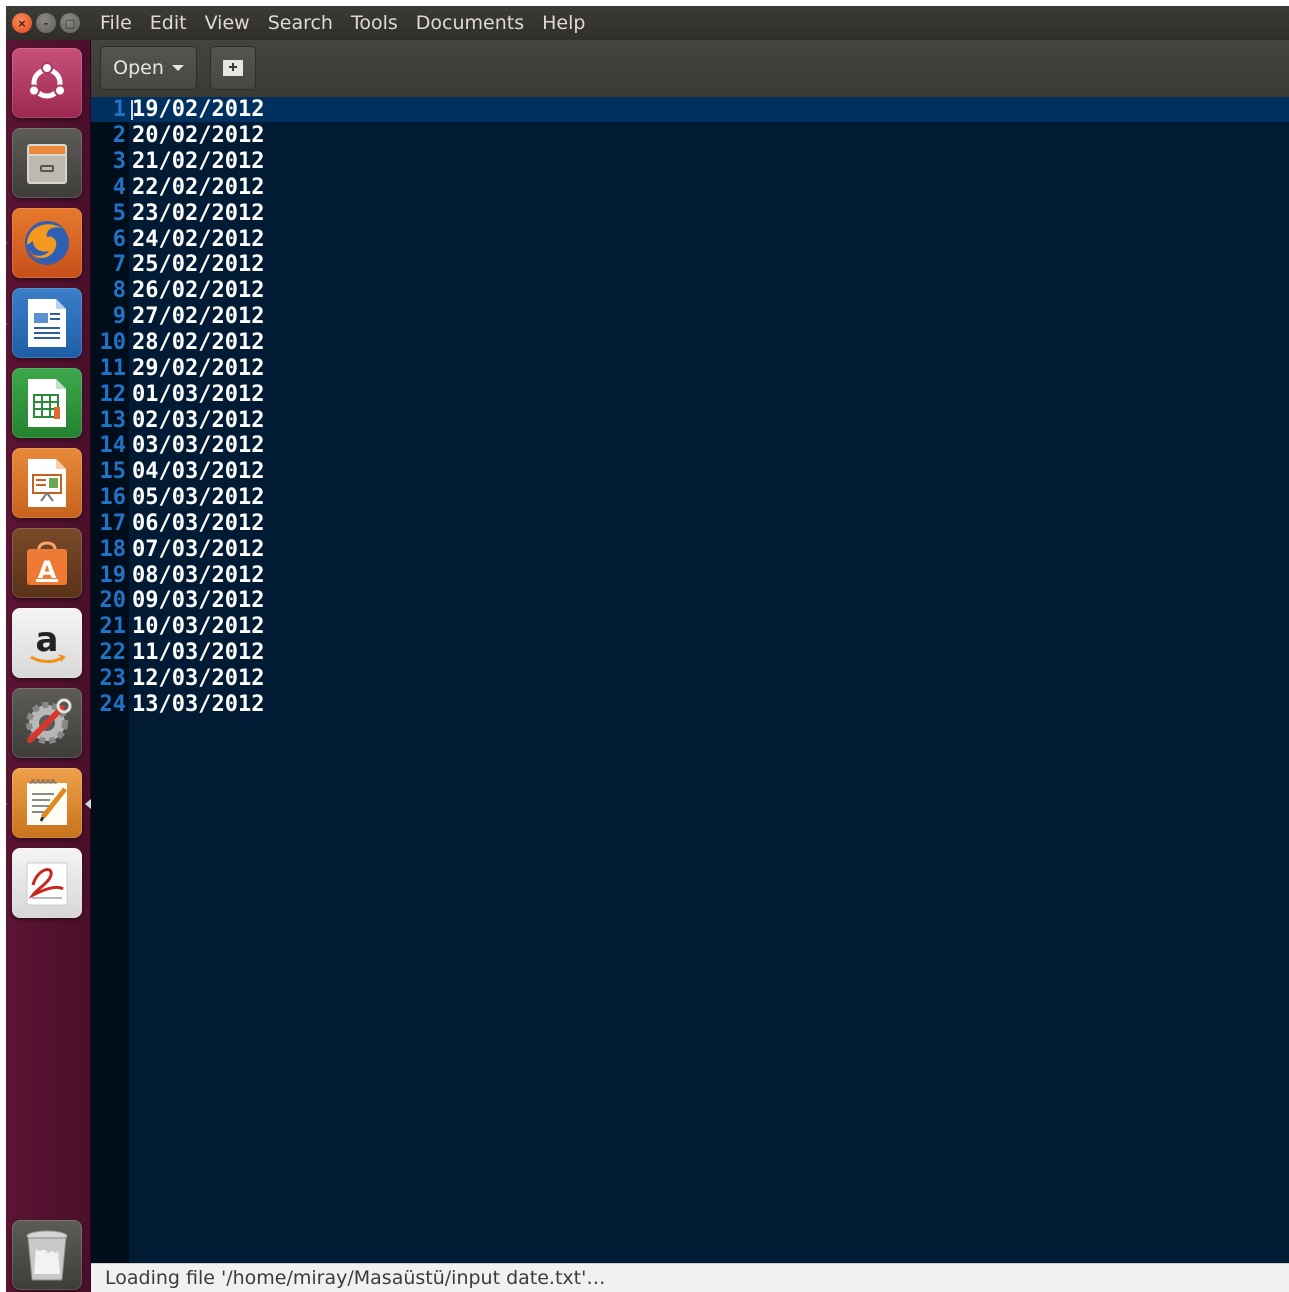 The image size is (1289, 1292). I want to click on menu-documents: Documents, so click(470, 23).